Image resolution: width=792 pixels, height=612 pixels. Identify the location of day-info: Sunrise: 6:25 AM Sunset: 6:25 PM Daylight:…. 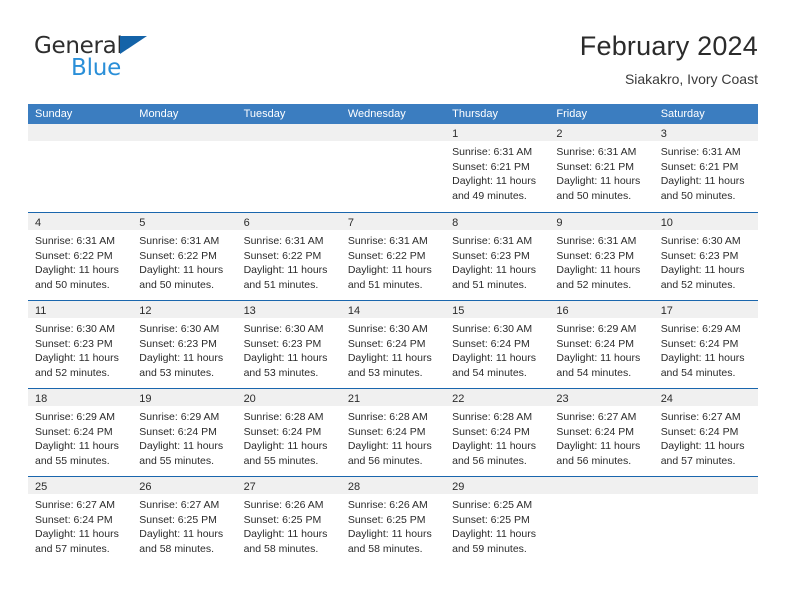
(497, 525).